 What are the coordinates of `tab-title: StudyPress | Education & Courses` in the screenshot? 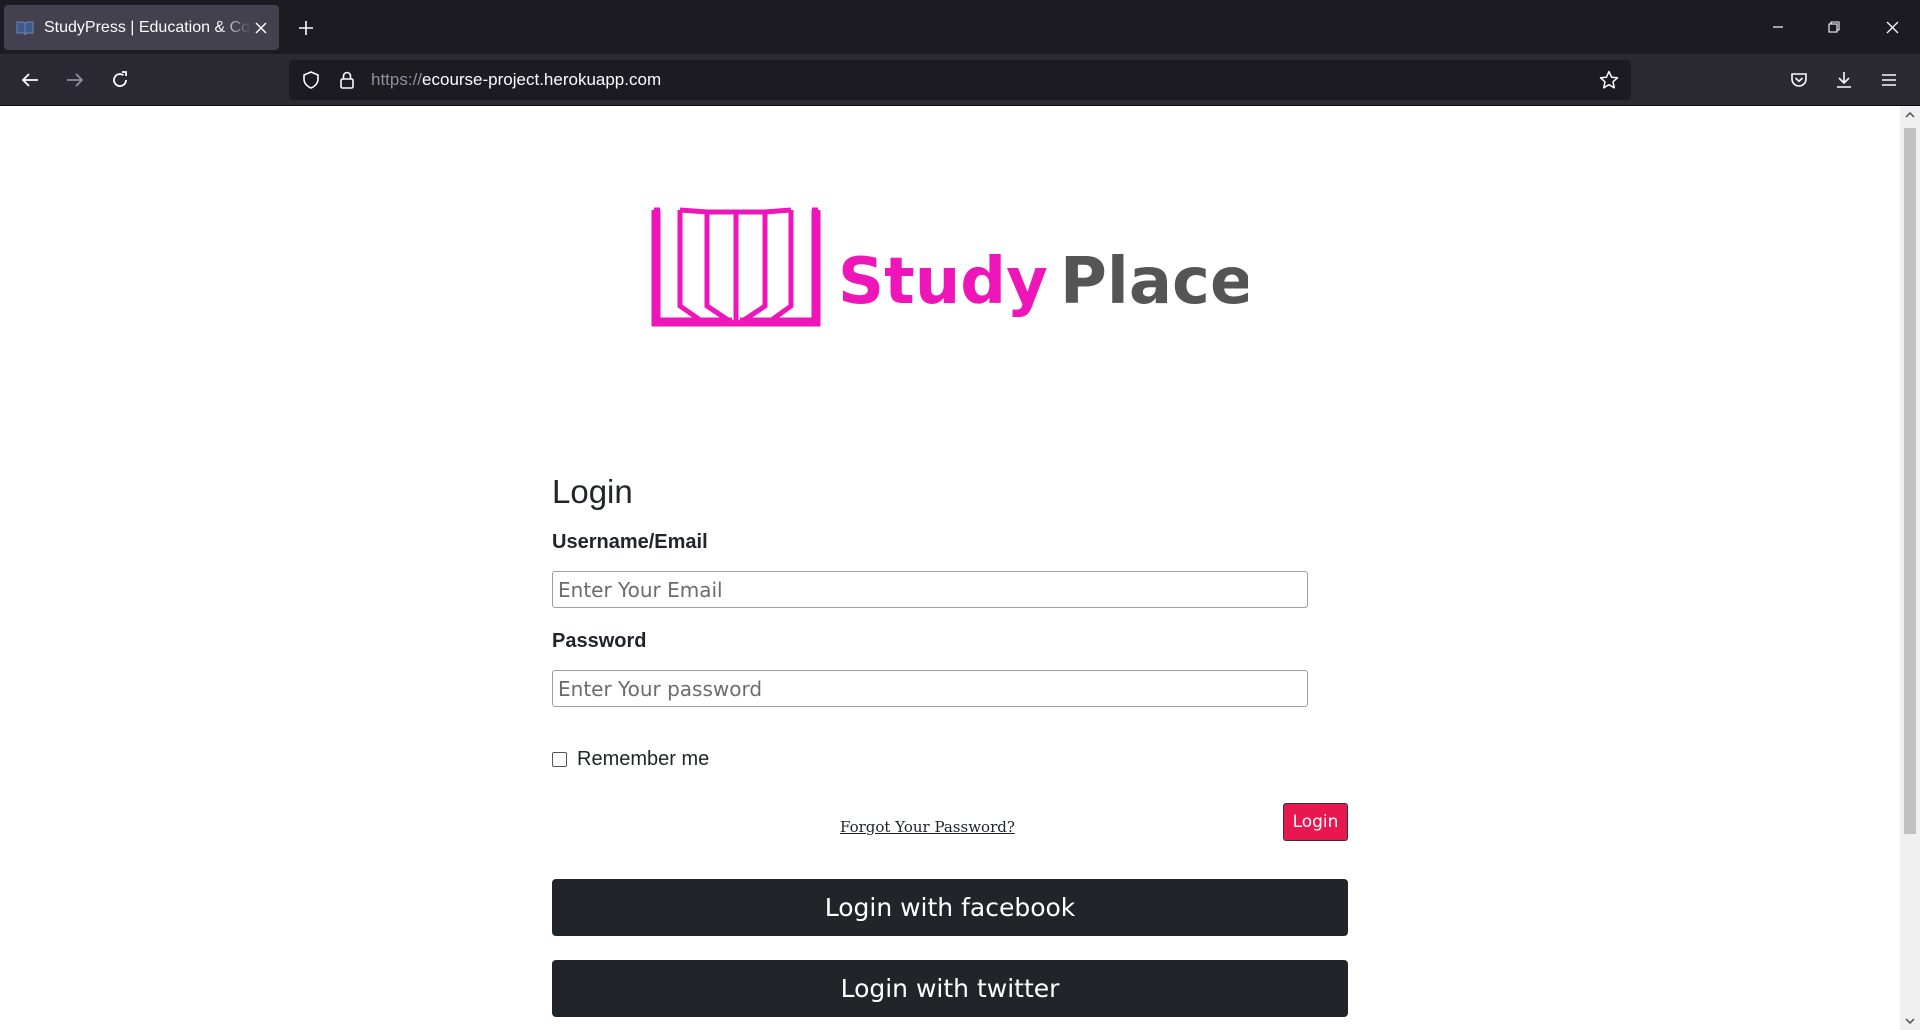 It's located at (147, 27).